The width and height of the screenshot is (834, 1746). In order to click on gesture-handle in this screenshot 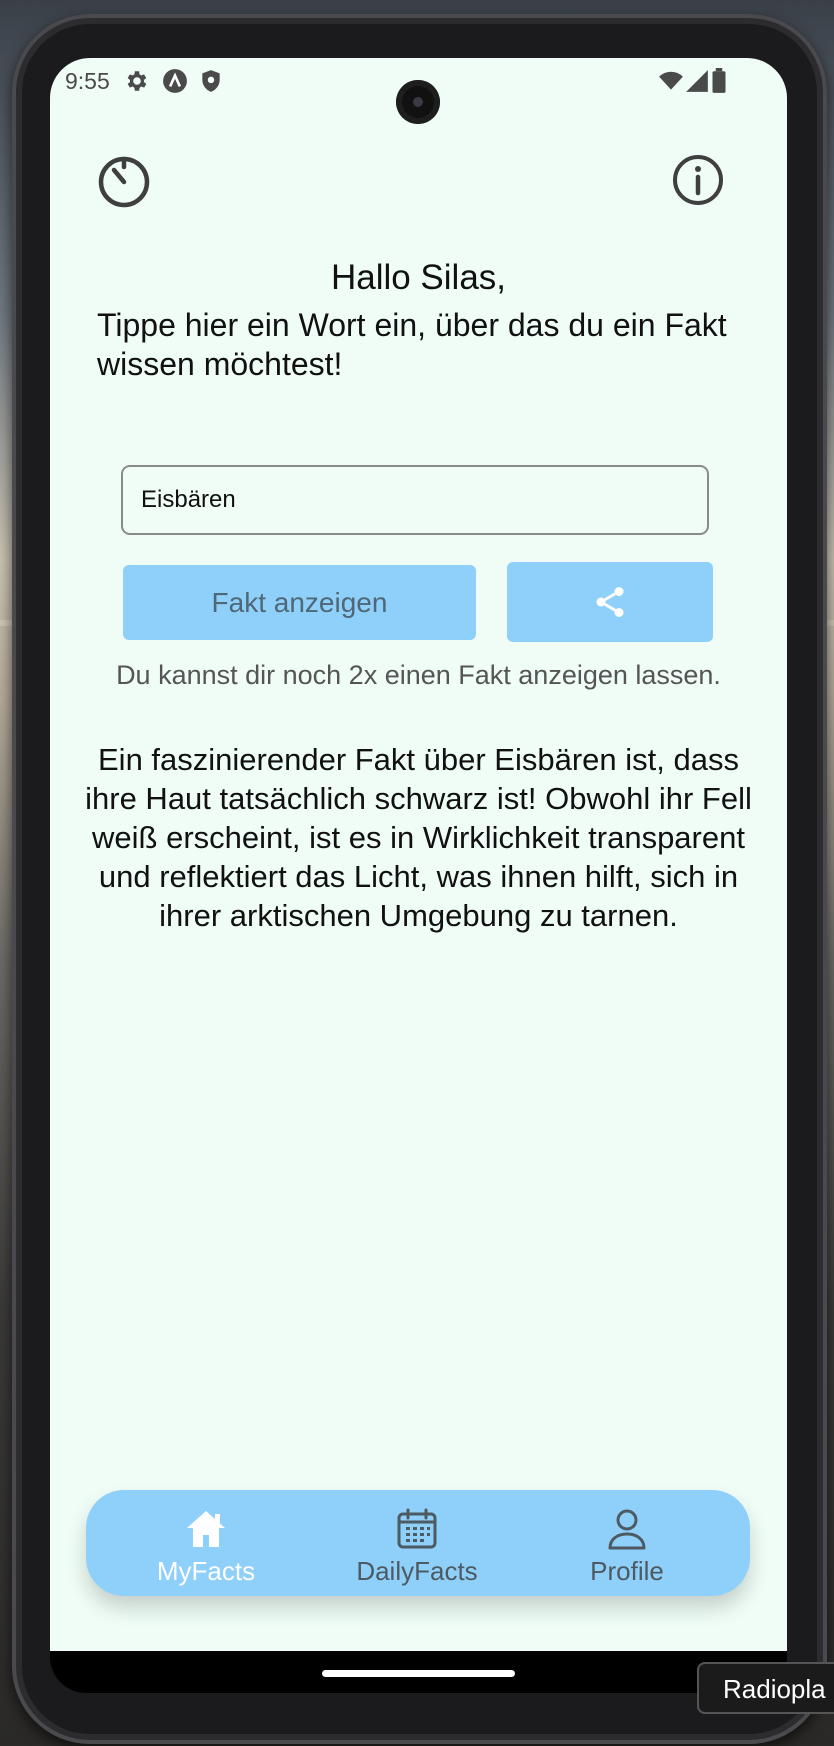, I will do `click(418, 1673)`.